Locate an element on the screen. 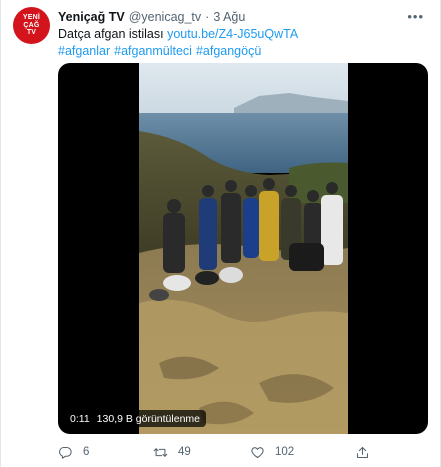 This screenshot has height=467, width=441. tweet-link: youtu.be/Z4-J65uQwTA is located at coordinates (232, 34).